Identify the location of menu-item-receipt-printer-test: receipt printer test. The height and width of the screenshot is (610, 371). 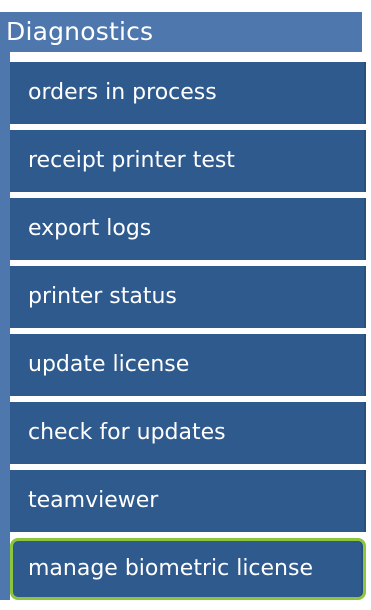
(188, 161).